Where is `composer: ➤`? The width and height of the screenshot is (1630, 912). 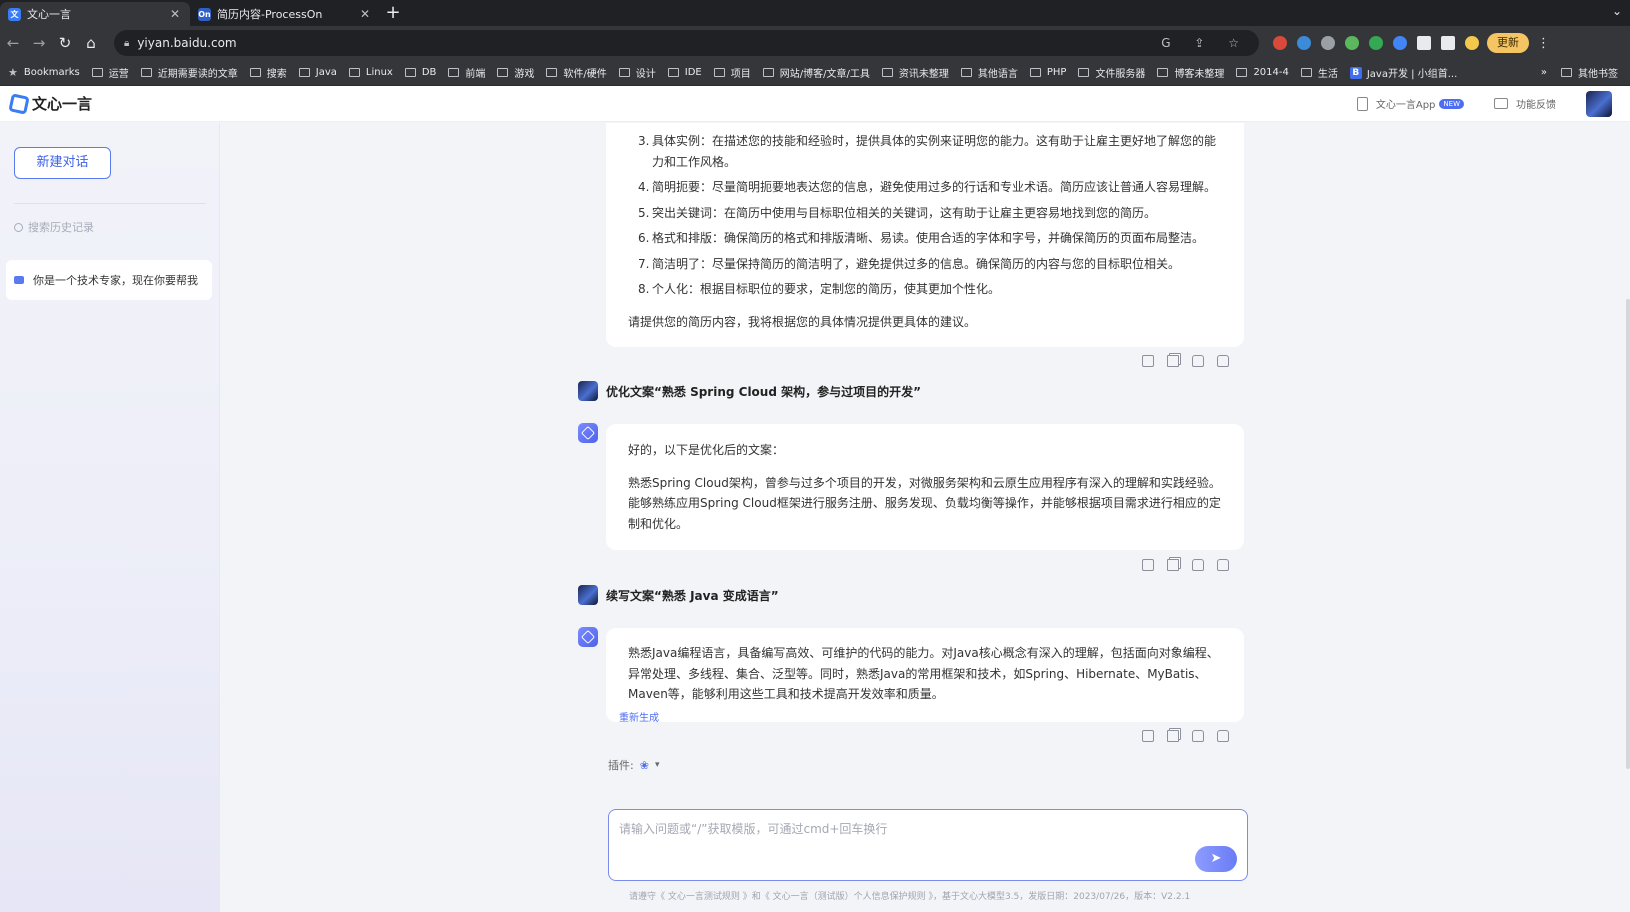
composer: ➤ is located at coordinates (928, 845).